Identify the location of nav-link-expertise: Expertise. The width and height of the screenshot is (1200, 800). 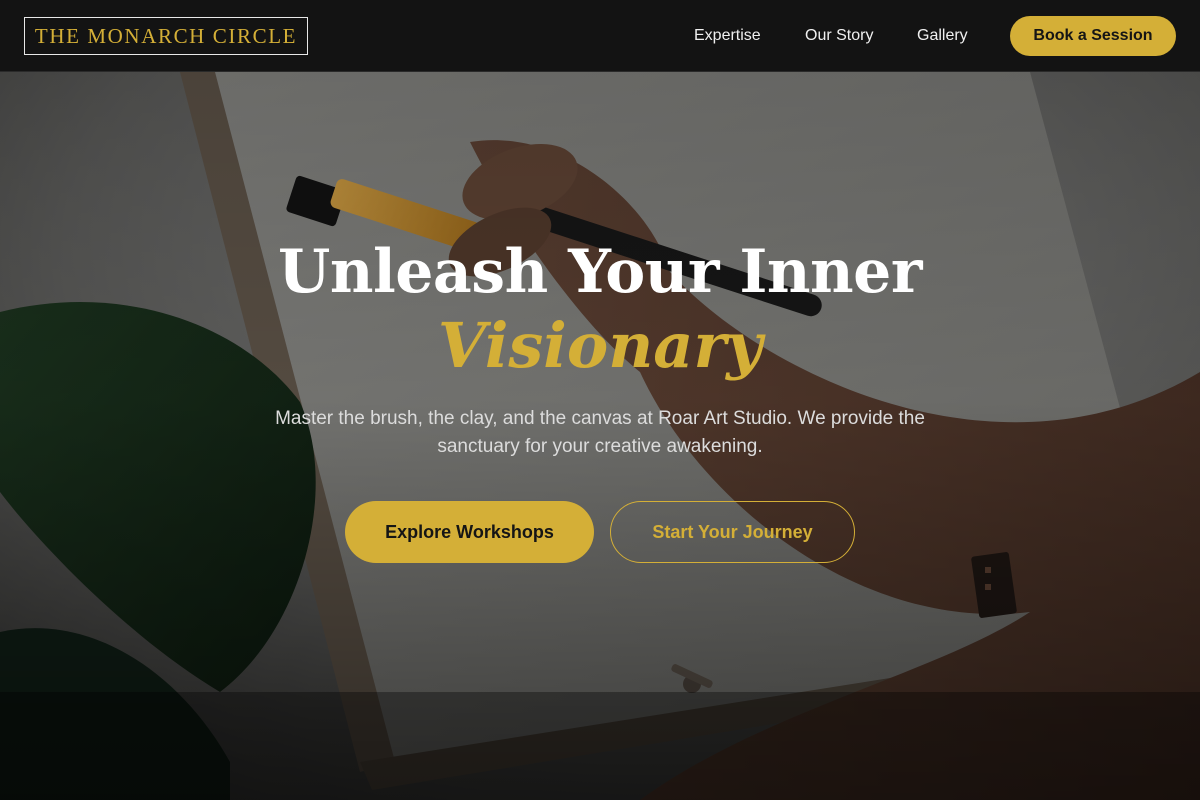
(727, 36).